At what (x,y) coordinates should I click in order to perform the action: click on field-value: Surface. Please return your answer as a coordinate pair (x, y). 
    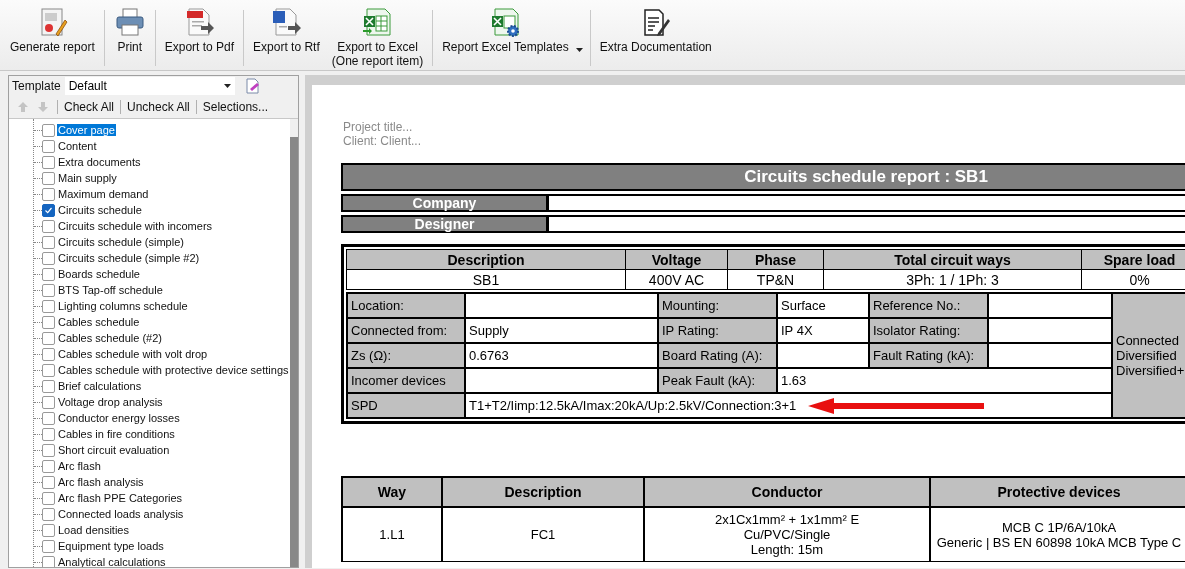
    Looking at the image, I should click on (823, 305).